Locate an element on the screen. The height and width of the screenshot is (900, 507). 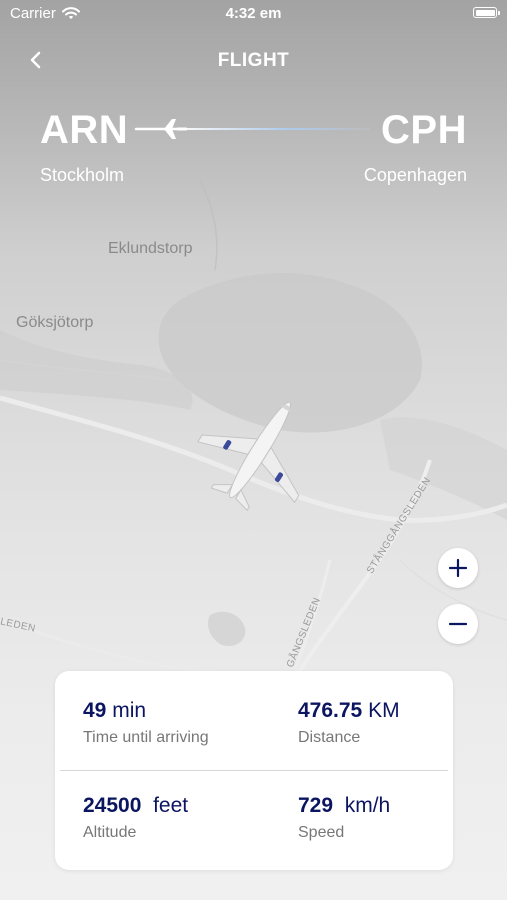
zoom-in-button is located at coordinates (458, 568).